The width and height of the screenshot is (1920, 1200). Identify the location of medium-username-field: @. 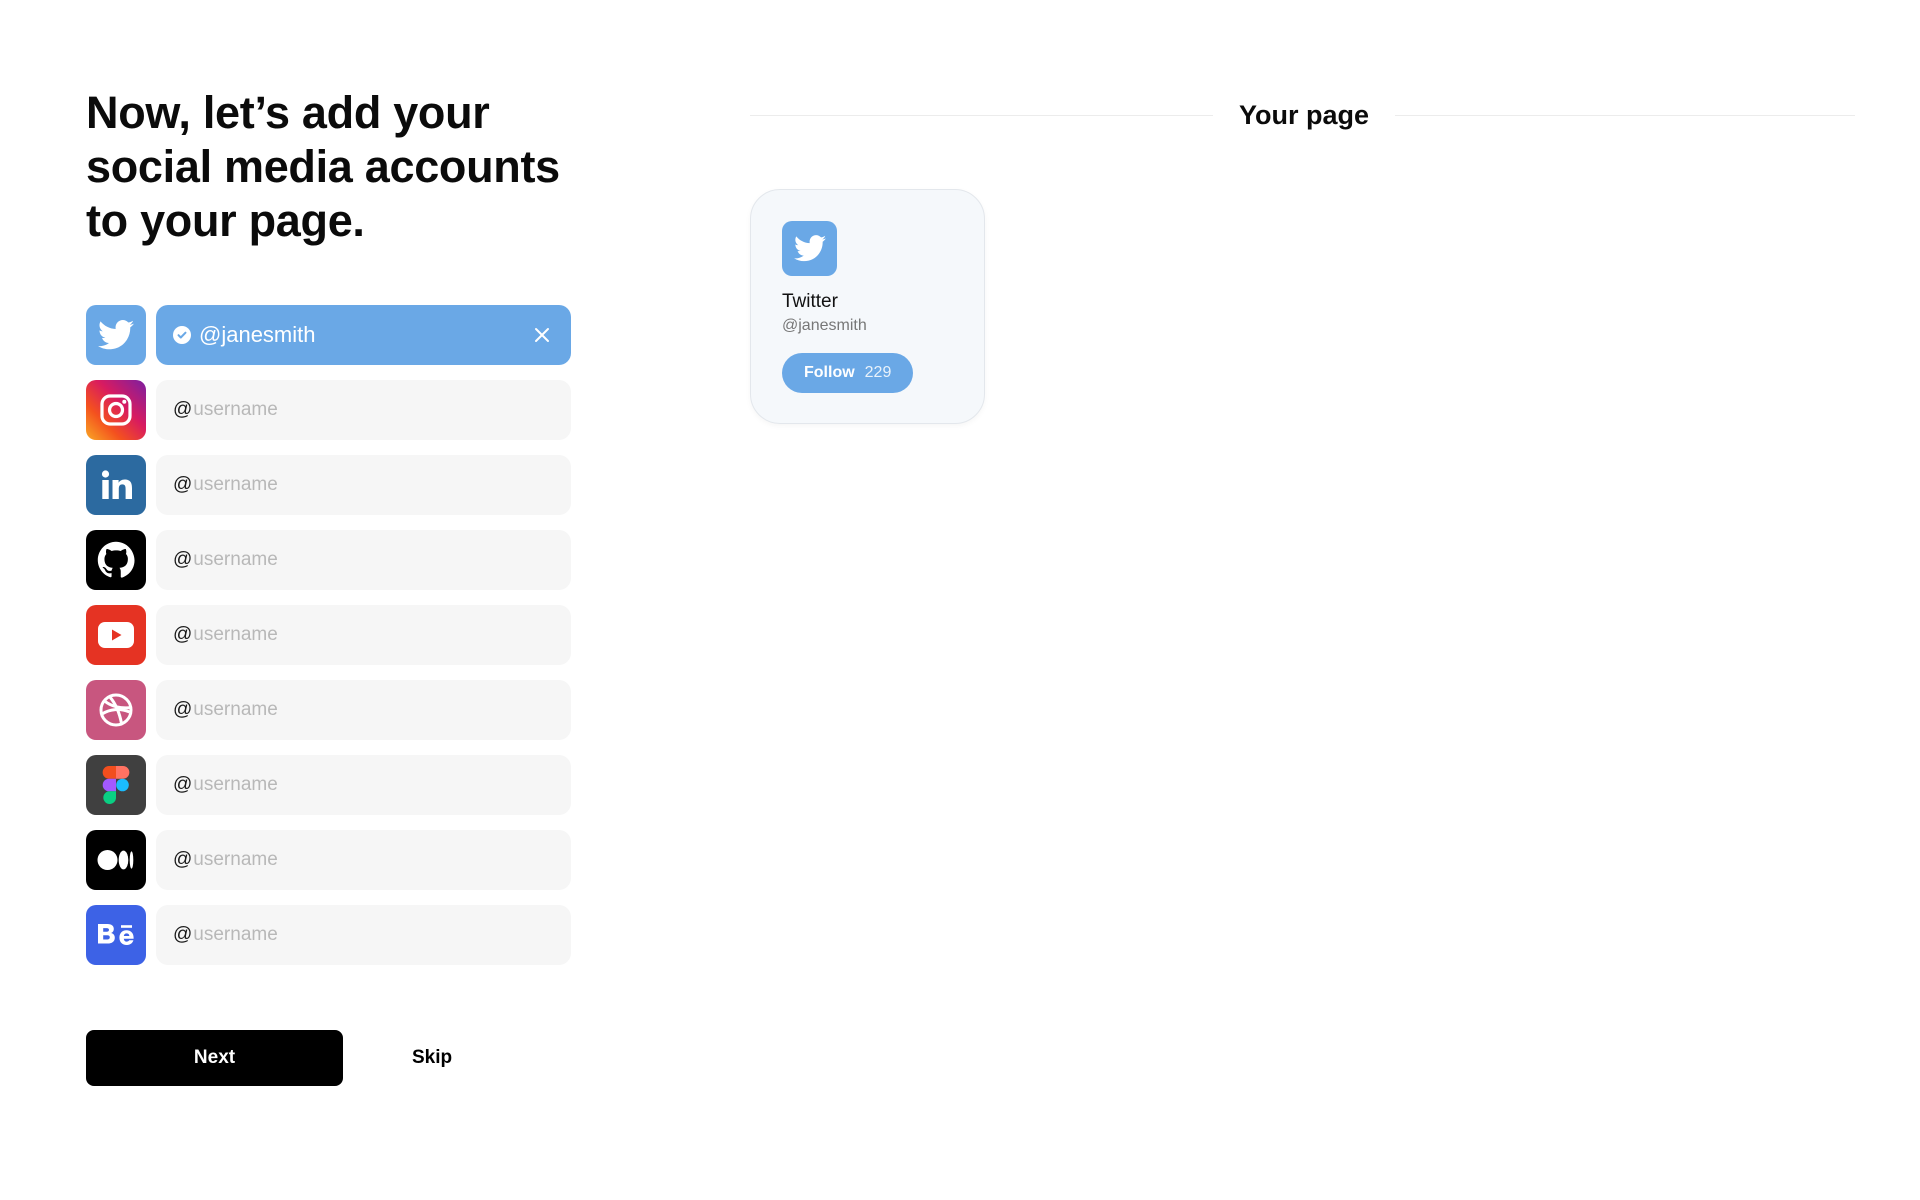
(363, 860).